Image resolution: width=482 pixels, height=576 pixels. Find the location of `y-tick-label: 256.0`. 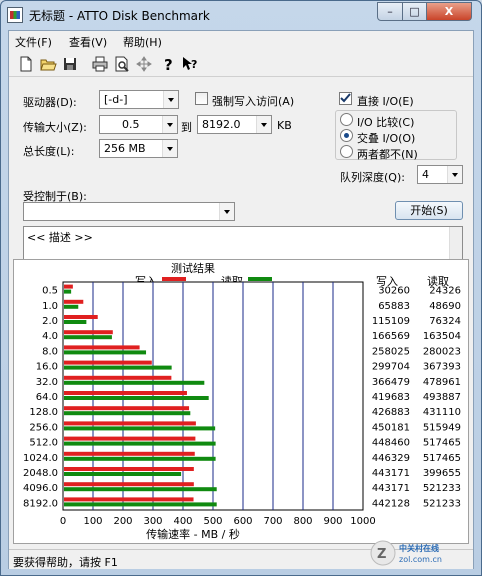

y-tick-label: 256.0 is located at coordinates (43, 427).